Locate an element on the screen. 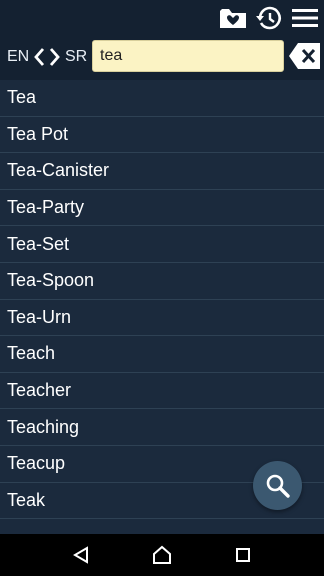 The width and height of the screenshot is (324, 576). list-item: Tea Pot is located at coordinates (162, 135).